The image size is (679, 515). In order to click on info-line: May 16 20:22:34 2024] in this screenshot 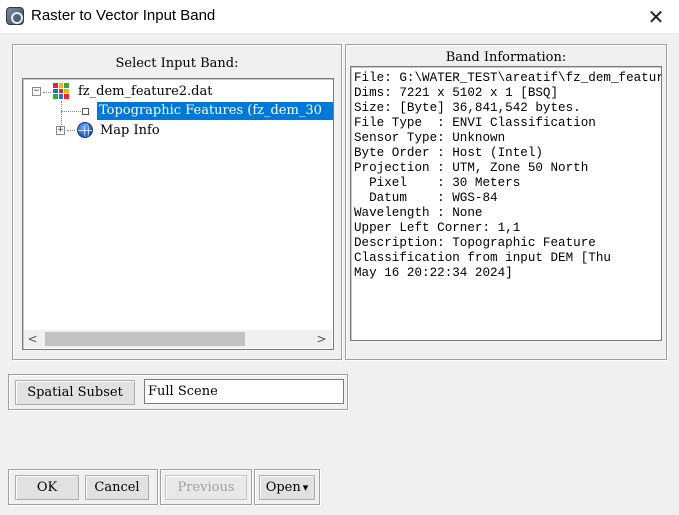, I will do `click(433, 273)`.